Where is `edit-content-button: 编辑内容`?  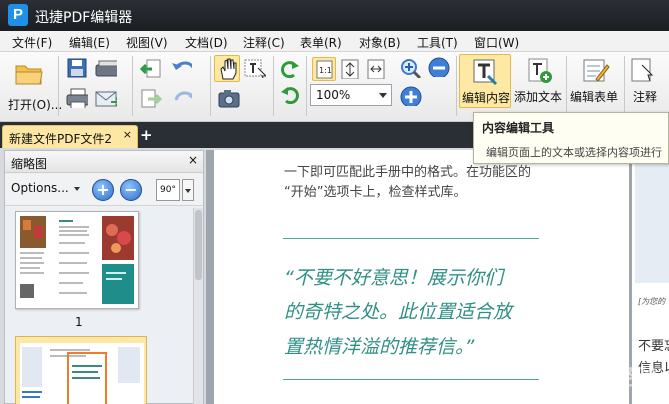 edit-content-button: 编辑内容 is located at coordinates (485, 81).